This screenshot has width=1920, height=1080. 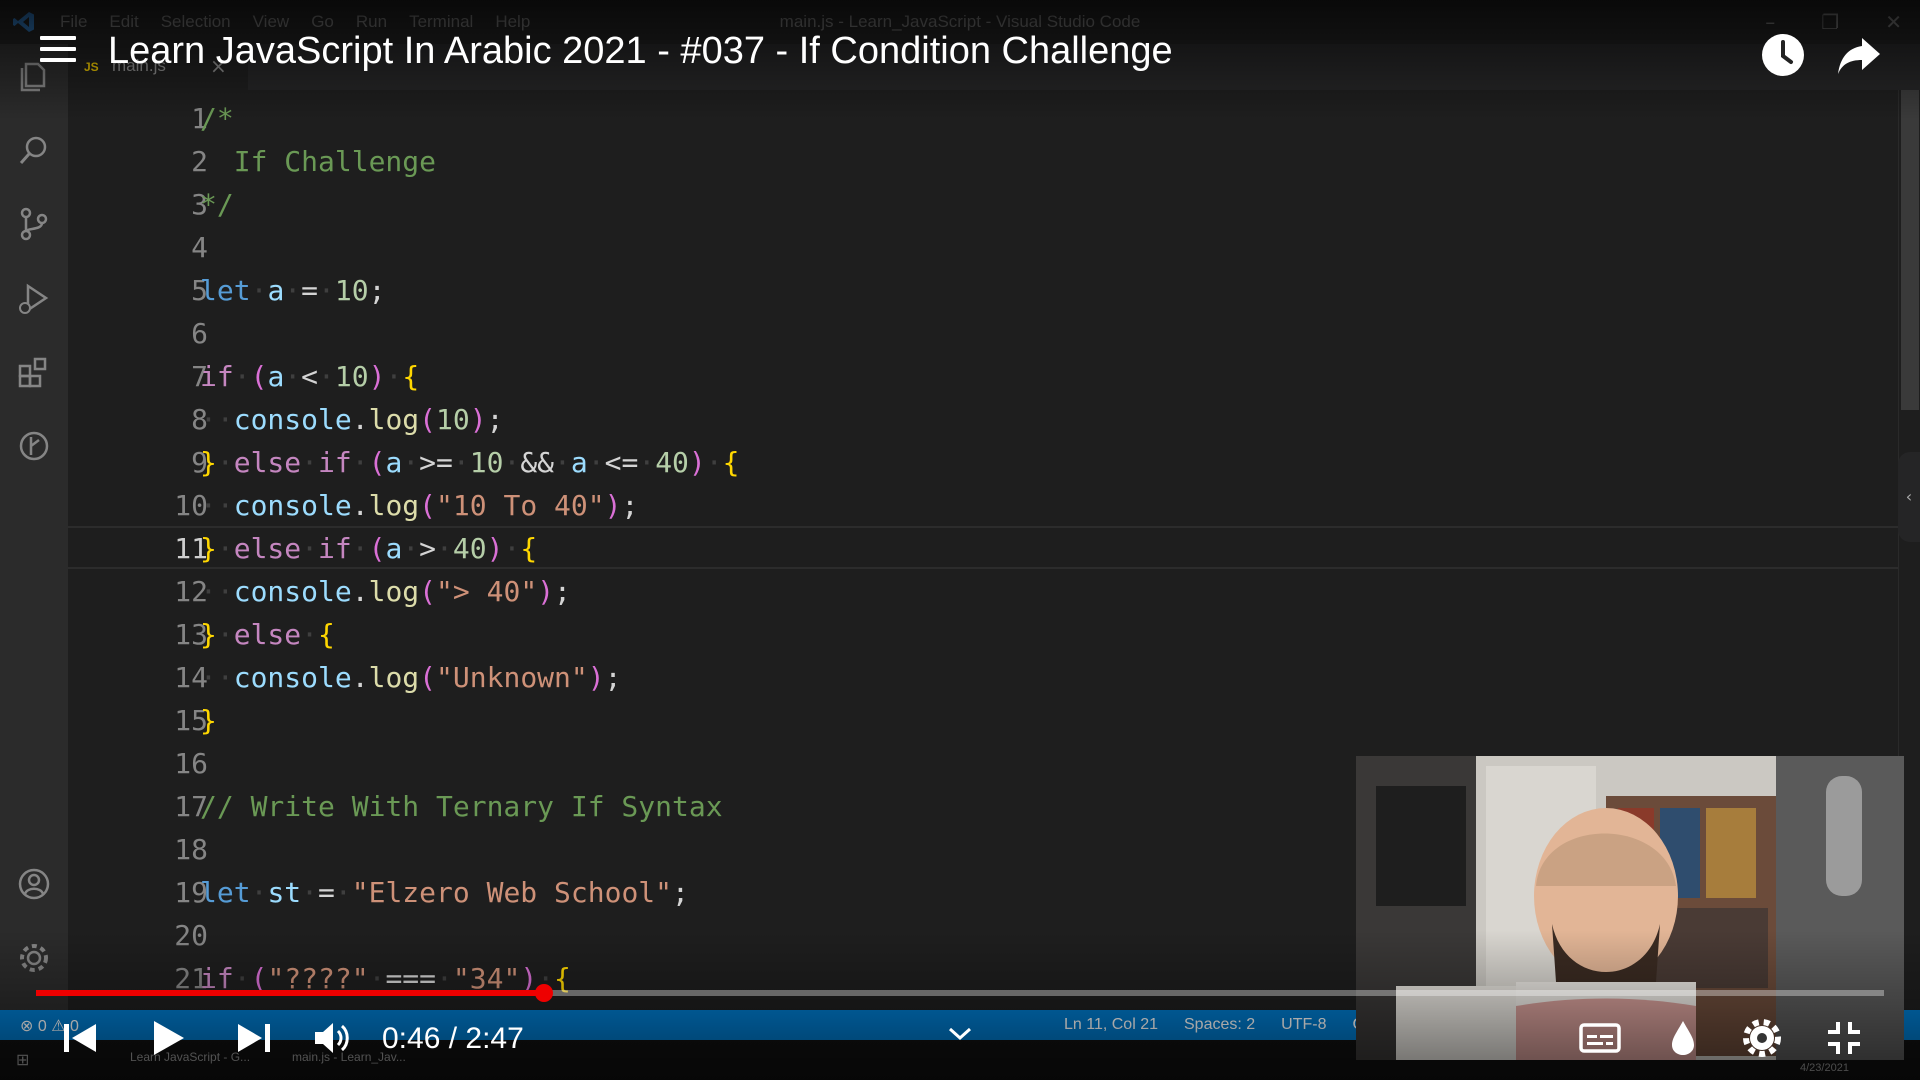 What do you see at coordinates (199, 376) in the screenshot?
I see `line-number: 7` at bounding box center [199, 376].